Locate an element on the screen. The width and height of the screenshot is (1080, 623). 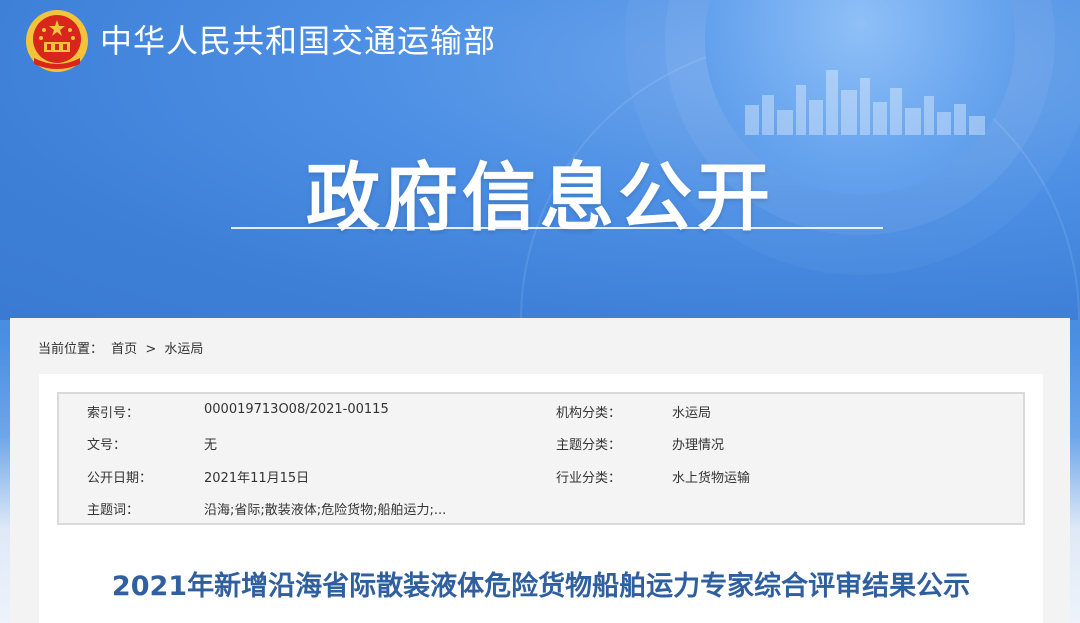
national-emblem-icon is located at coordinates (57, 41).